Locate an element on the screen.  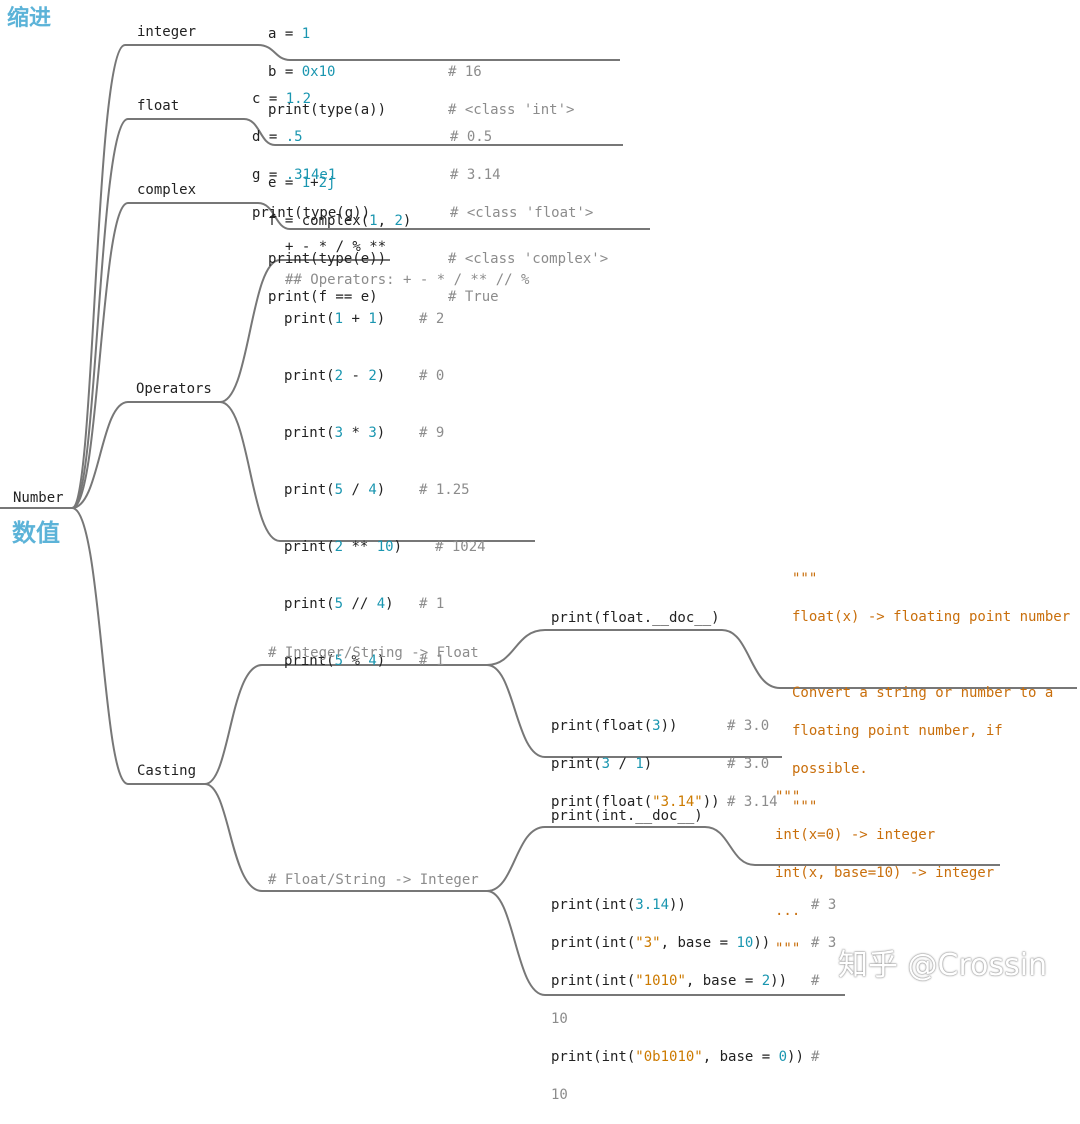
node-complex: complex is located at coordinates (167, 190).